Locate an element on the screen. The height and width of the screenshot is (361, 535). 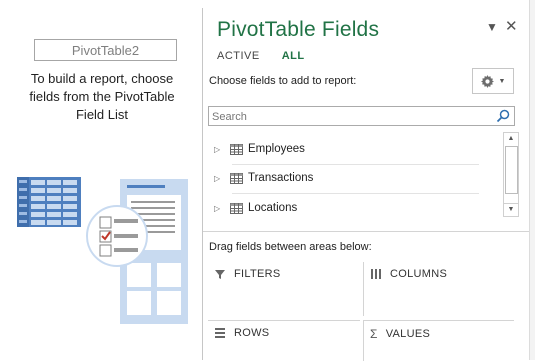
field-tabs: ACTIVE ALL is located at coordinates (261, 56).